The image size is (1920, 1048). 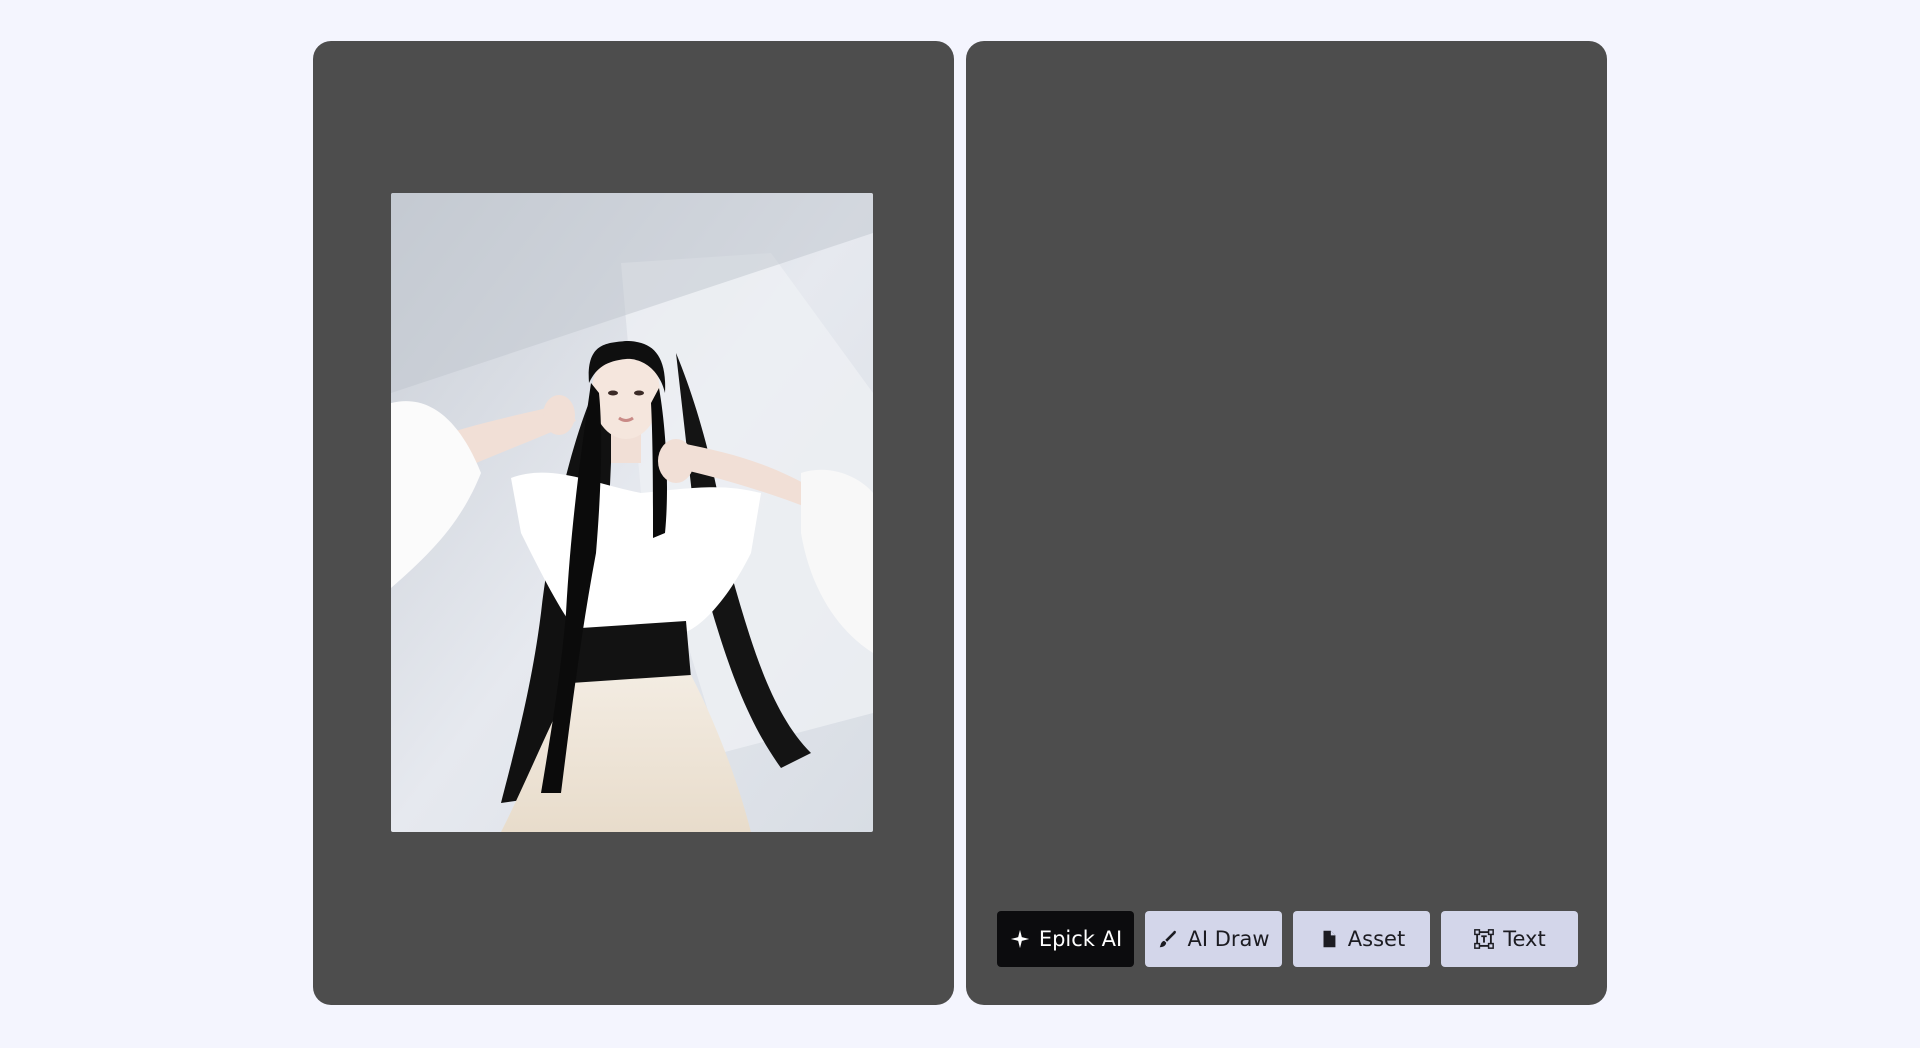 I want to click on tool-bar: Epick AI AI Draw Asset Text, so click(x=1287, y=939).